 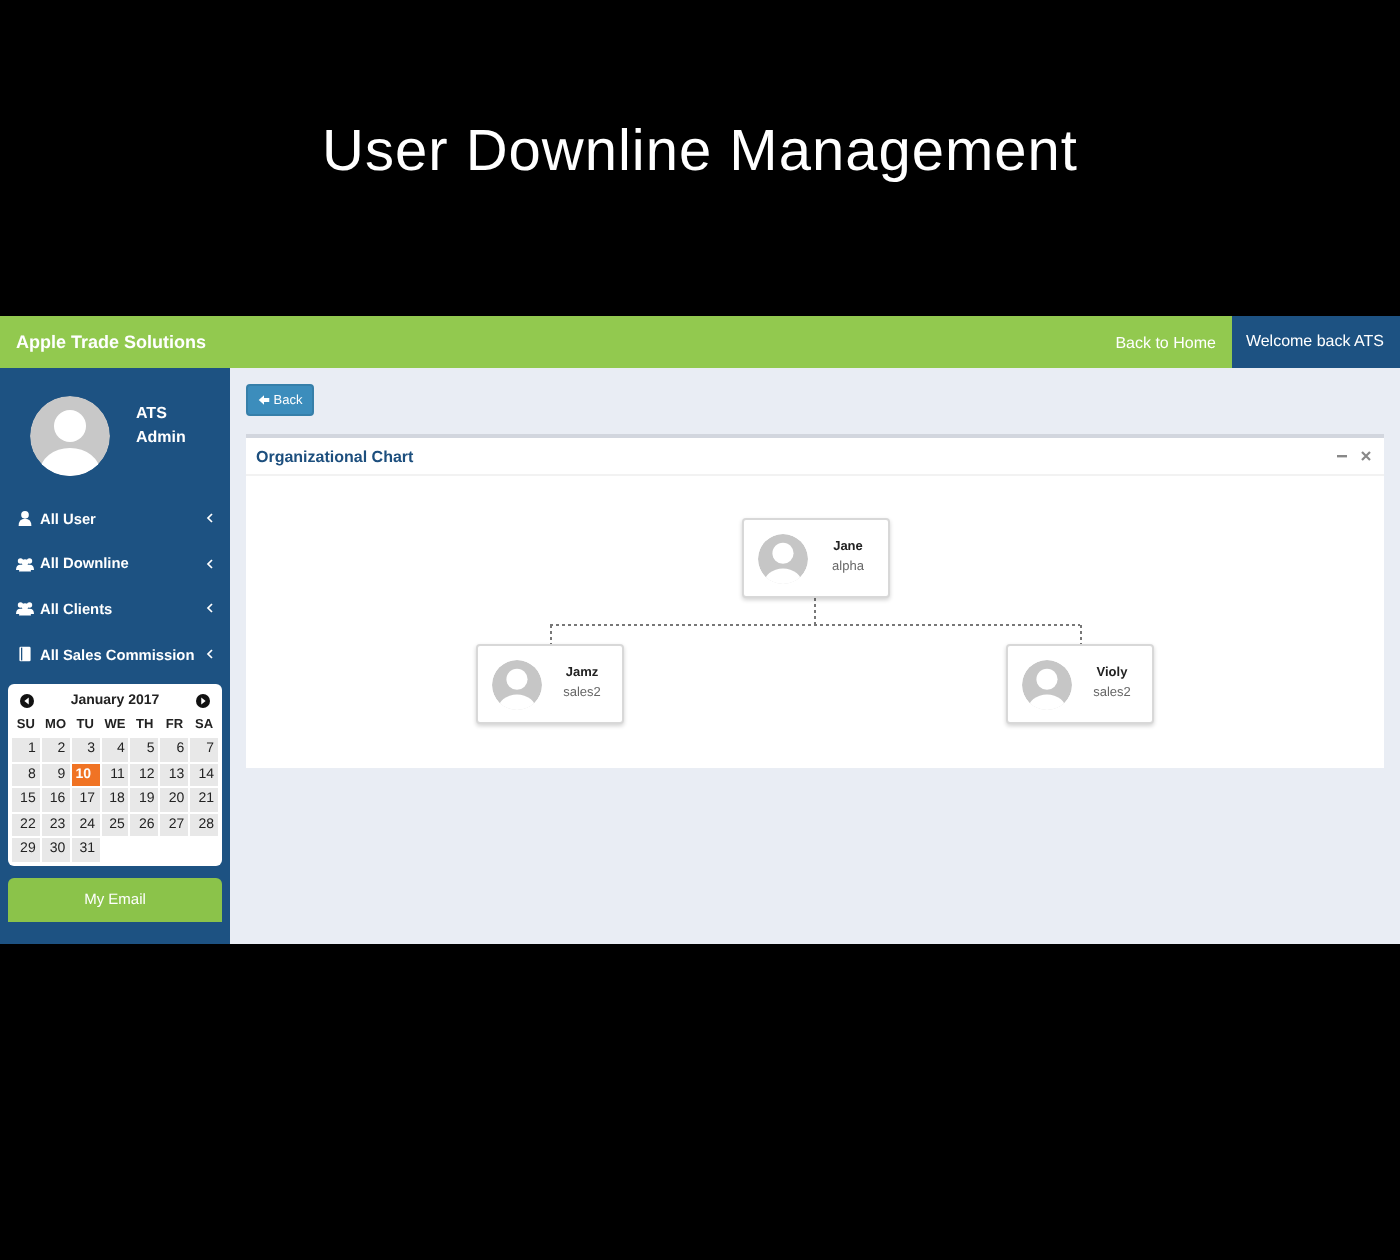 I want to click on book-icon, so click(x=25, y=654).